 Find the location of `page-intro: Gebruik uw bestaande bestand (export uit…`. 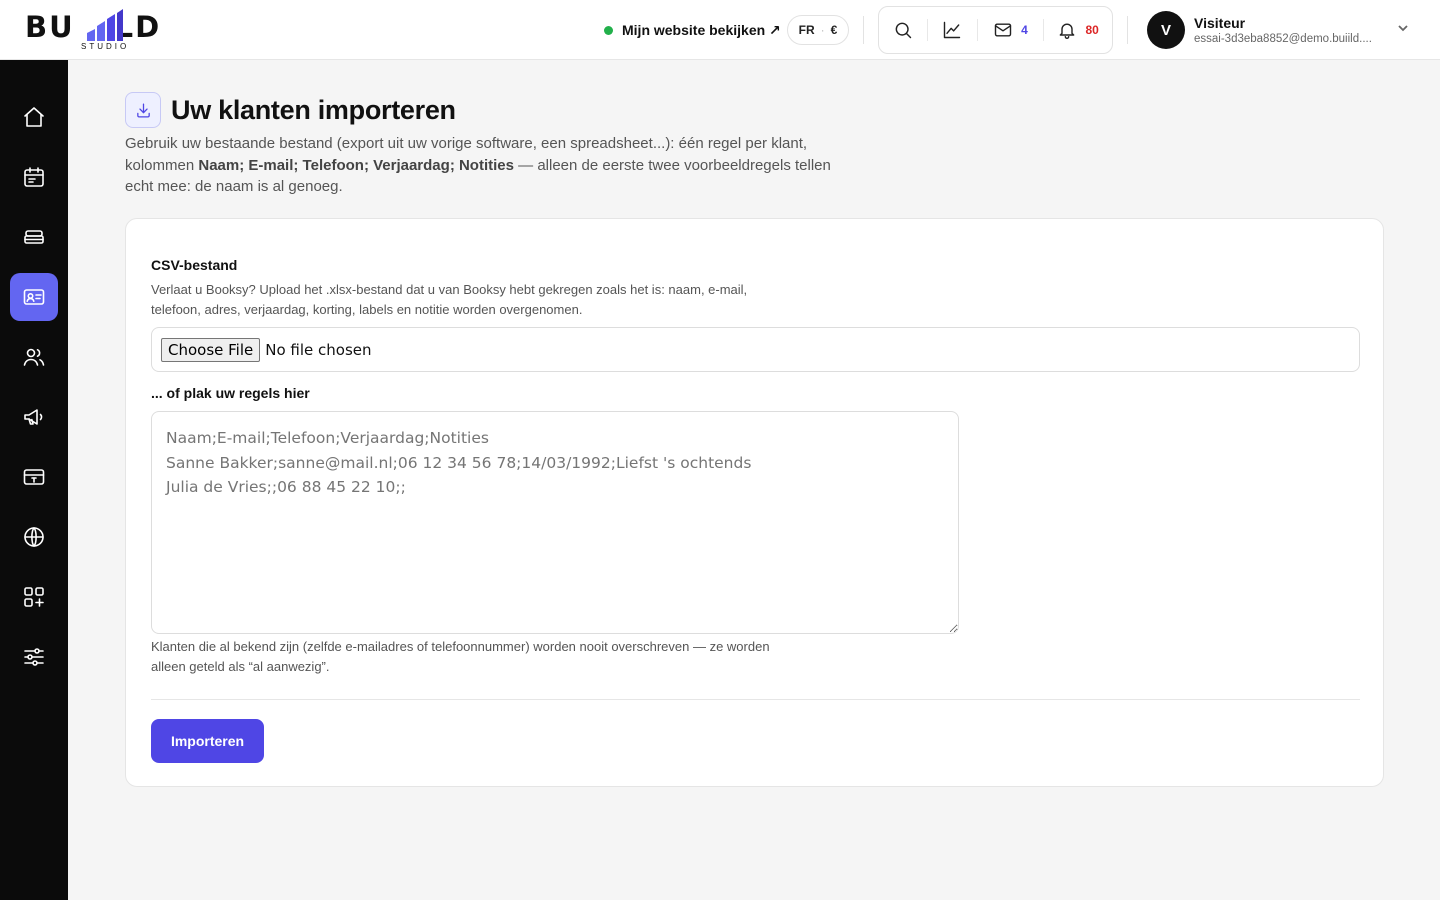

page-intro: Gebruik uw bestaande bestand (export uit… is located at coordinates (478, 165).